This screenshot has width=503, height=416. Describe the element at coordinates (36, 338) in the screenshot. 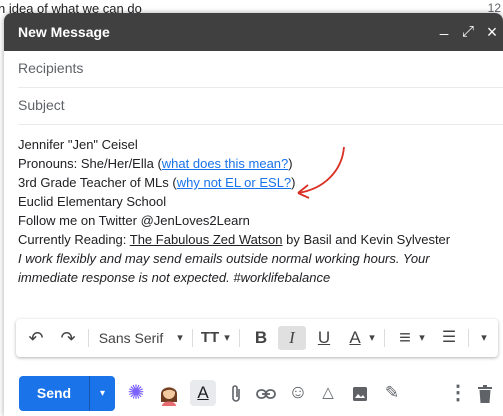

I see `undo-button: ↶` at that location.